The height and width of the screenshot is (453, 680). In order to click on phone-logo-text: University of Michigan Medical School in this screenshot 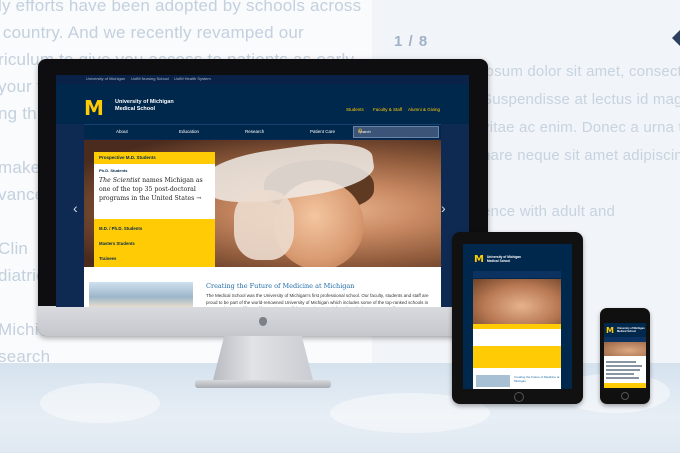, I will do `click(631, 330)`.